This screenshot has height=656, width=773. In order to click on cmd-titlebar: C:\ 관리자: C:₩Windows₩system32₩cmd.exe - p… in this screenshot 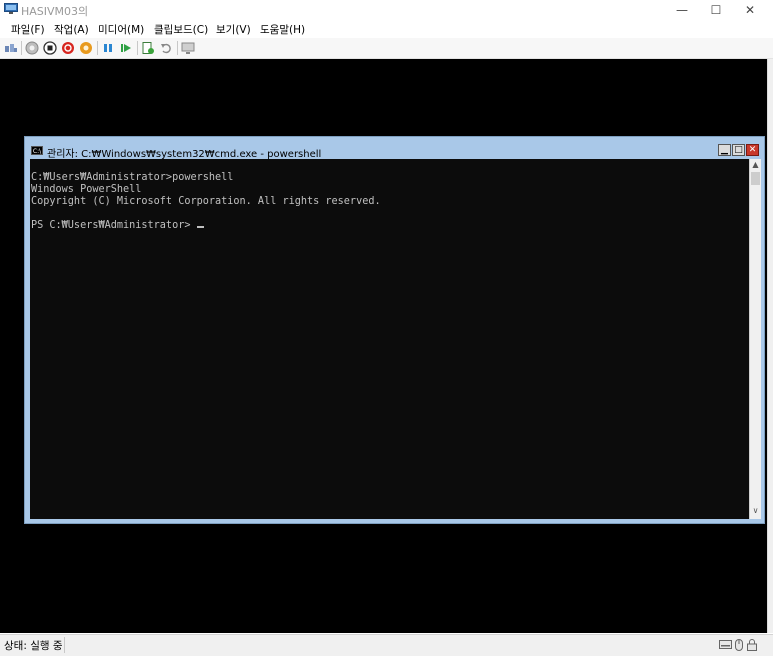, I will do `click(394, 148)`.